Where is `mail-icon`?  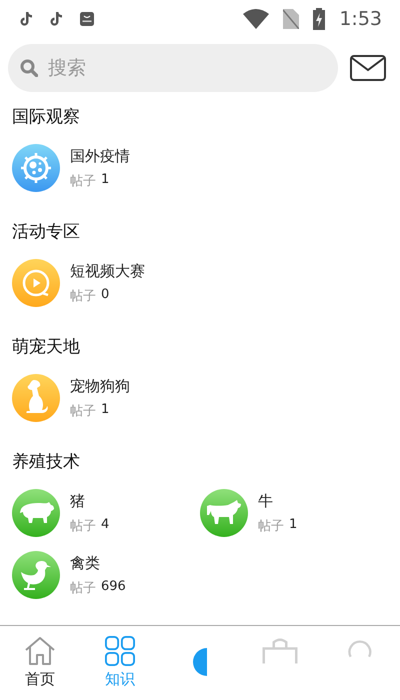
mail-icon is located at coordinates (368, 68).